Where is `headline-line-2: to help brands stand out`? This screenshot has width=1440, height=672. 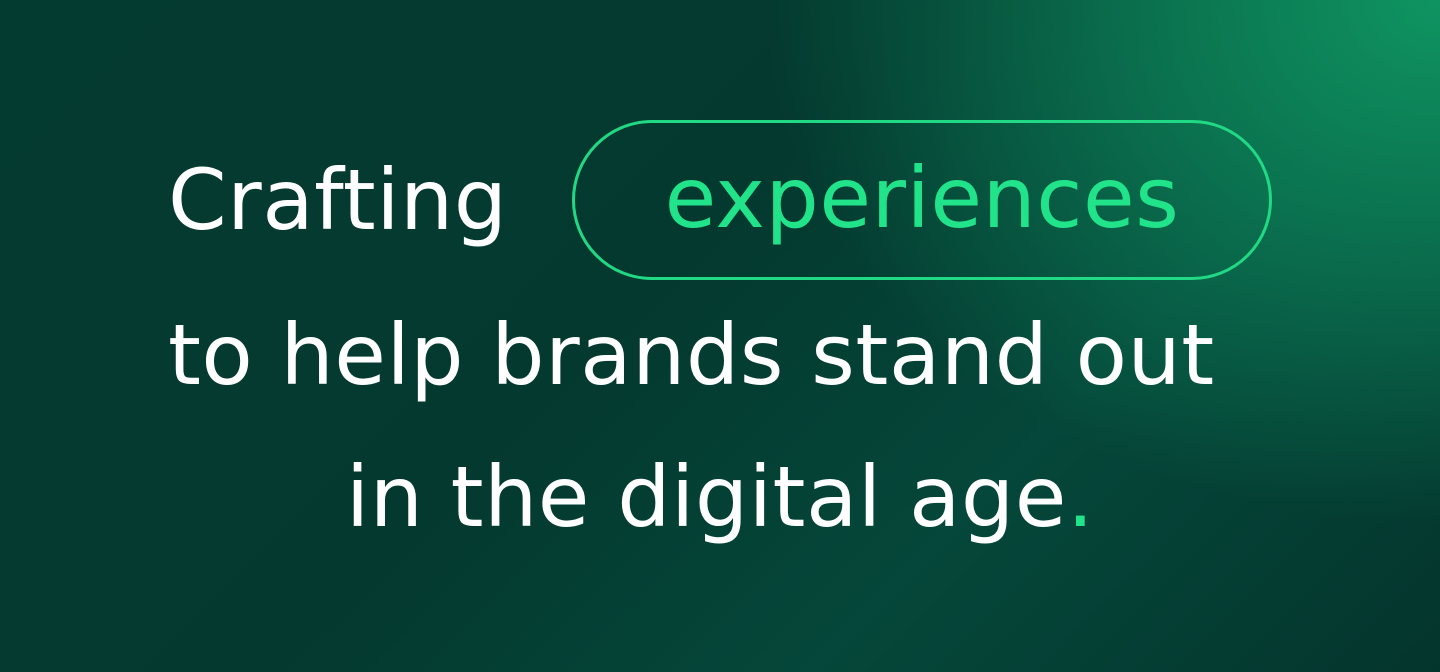
headline-line-2: to help brands stand out is located at coordinates (720, 355).